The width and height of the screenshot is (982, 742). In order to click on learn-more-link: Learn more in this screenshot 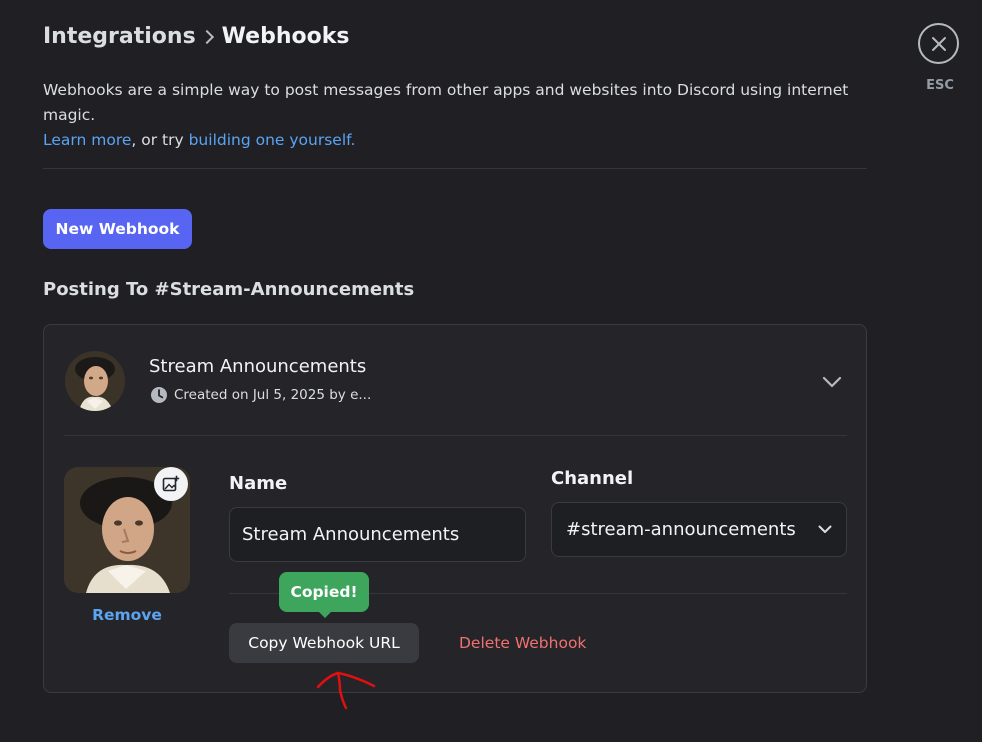, I will do `click(87, 140)`.